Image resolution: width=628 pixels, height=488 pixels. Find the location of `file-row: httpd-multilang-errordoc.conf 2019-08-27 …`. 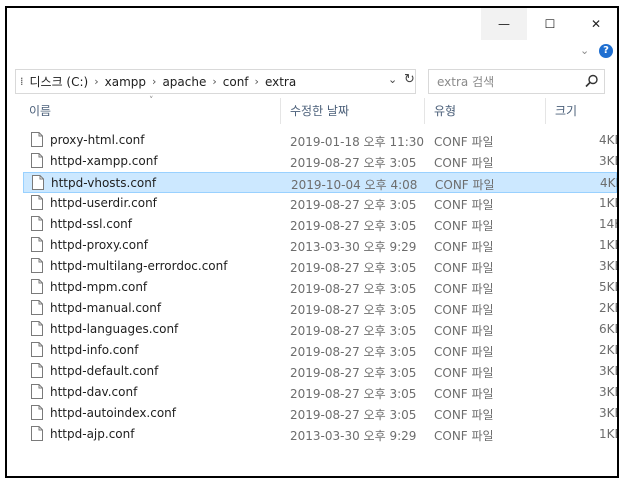

file-row: httpd-multilang-errordoc.conf 2019-08-27 … is located at coordinates (320, 266).